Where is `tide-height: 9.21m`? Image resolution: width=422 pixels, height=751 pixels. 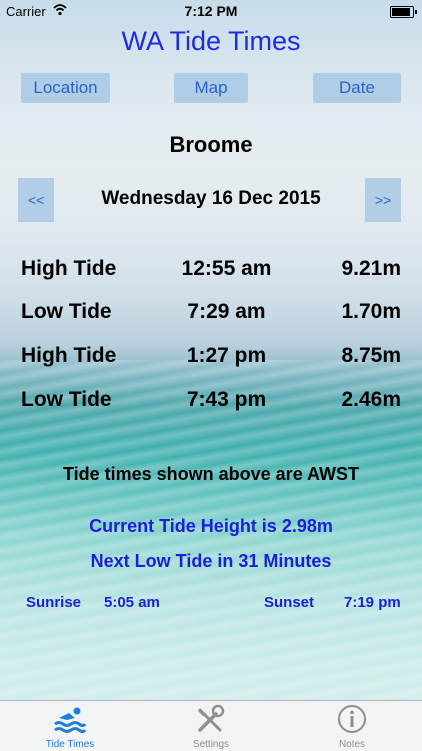 tide-height: 9.21m is located at coordinates (371, 268).